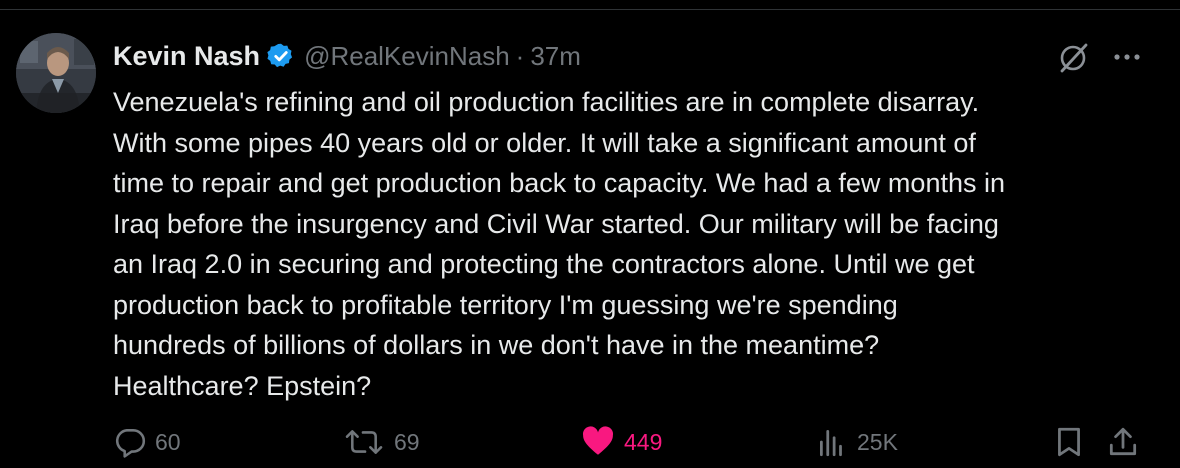 The image size is (1180, 468). I want to click on heart-icon, so click(598, 440).